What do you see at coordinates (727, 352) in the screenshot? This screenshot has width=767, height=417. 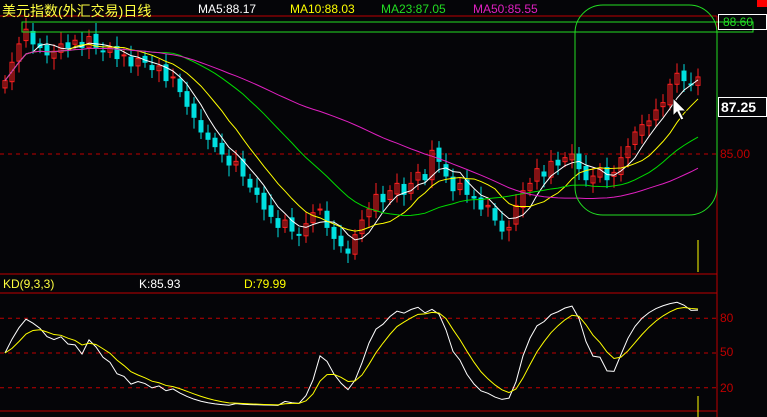 I see `kd-tick-50: 50` at bounding box center [727, 352].